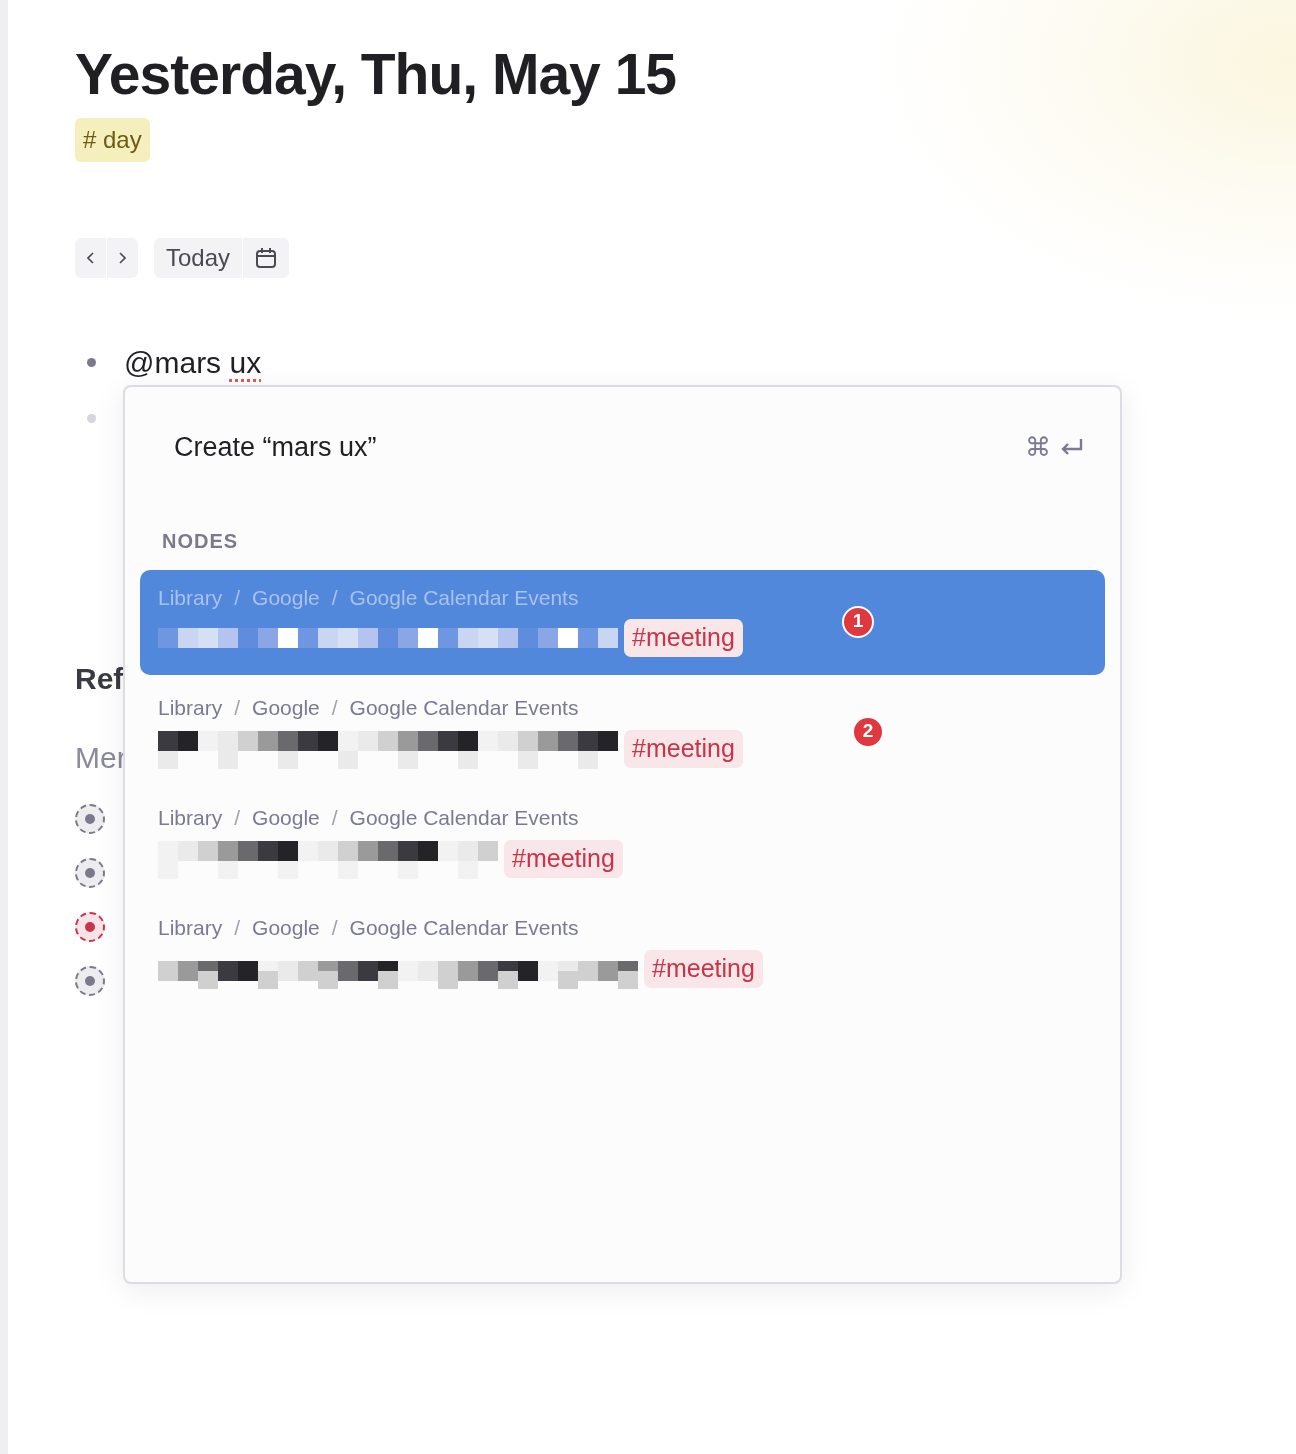  Describe the element at coordinates (622, 732) in the screenshot. I see `node-result: Library / Google / Google Calendar Events #meeting 2` at that location.